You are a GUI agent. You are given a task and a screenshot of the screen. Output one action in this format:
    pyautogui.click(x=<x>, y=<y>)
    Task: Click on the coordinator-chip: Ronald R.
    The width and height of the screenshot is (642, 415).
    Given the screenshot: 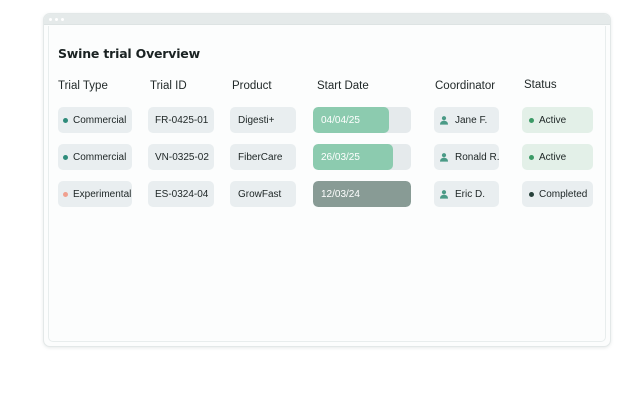 What is the action you would take?
    pyautogui.click(x=466, y=157)
    